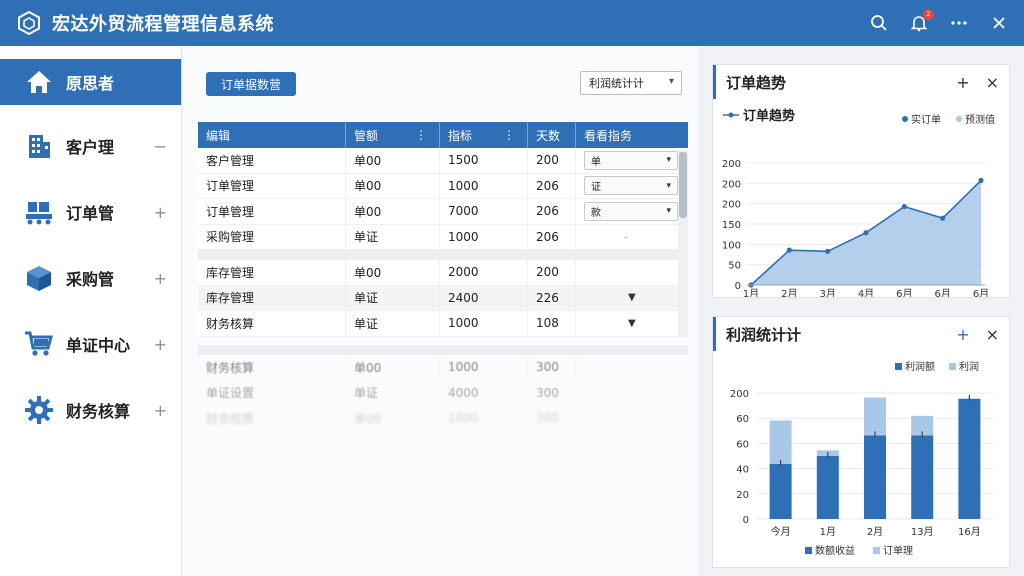 Image resolution: width=1024 pixels, height=576 pixels. I want to click on column-header: 编辑, so click(272, 135).